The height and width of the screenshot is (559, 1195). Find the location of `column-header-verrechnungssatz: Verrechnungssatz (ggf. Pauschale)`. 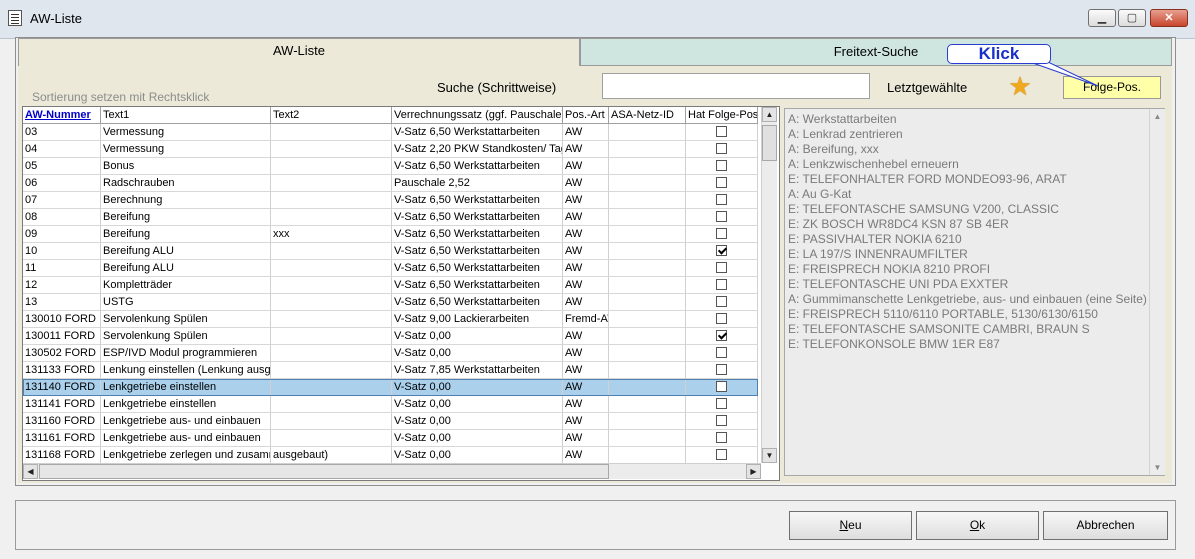

column-header-verrechnungssatz: Verrechnungssatz (ggf. Pauschale) is located at coordinates (477, 115).